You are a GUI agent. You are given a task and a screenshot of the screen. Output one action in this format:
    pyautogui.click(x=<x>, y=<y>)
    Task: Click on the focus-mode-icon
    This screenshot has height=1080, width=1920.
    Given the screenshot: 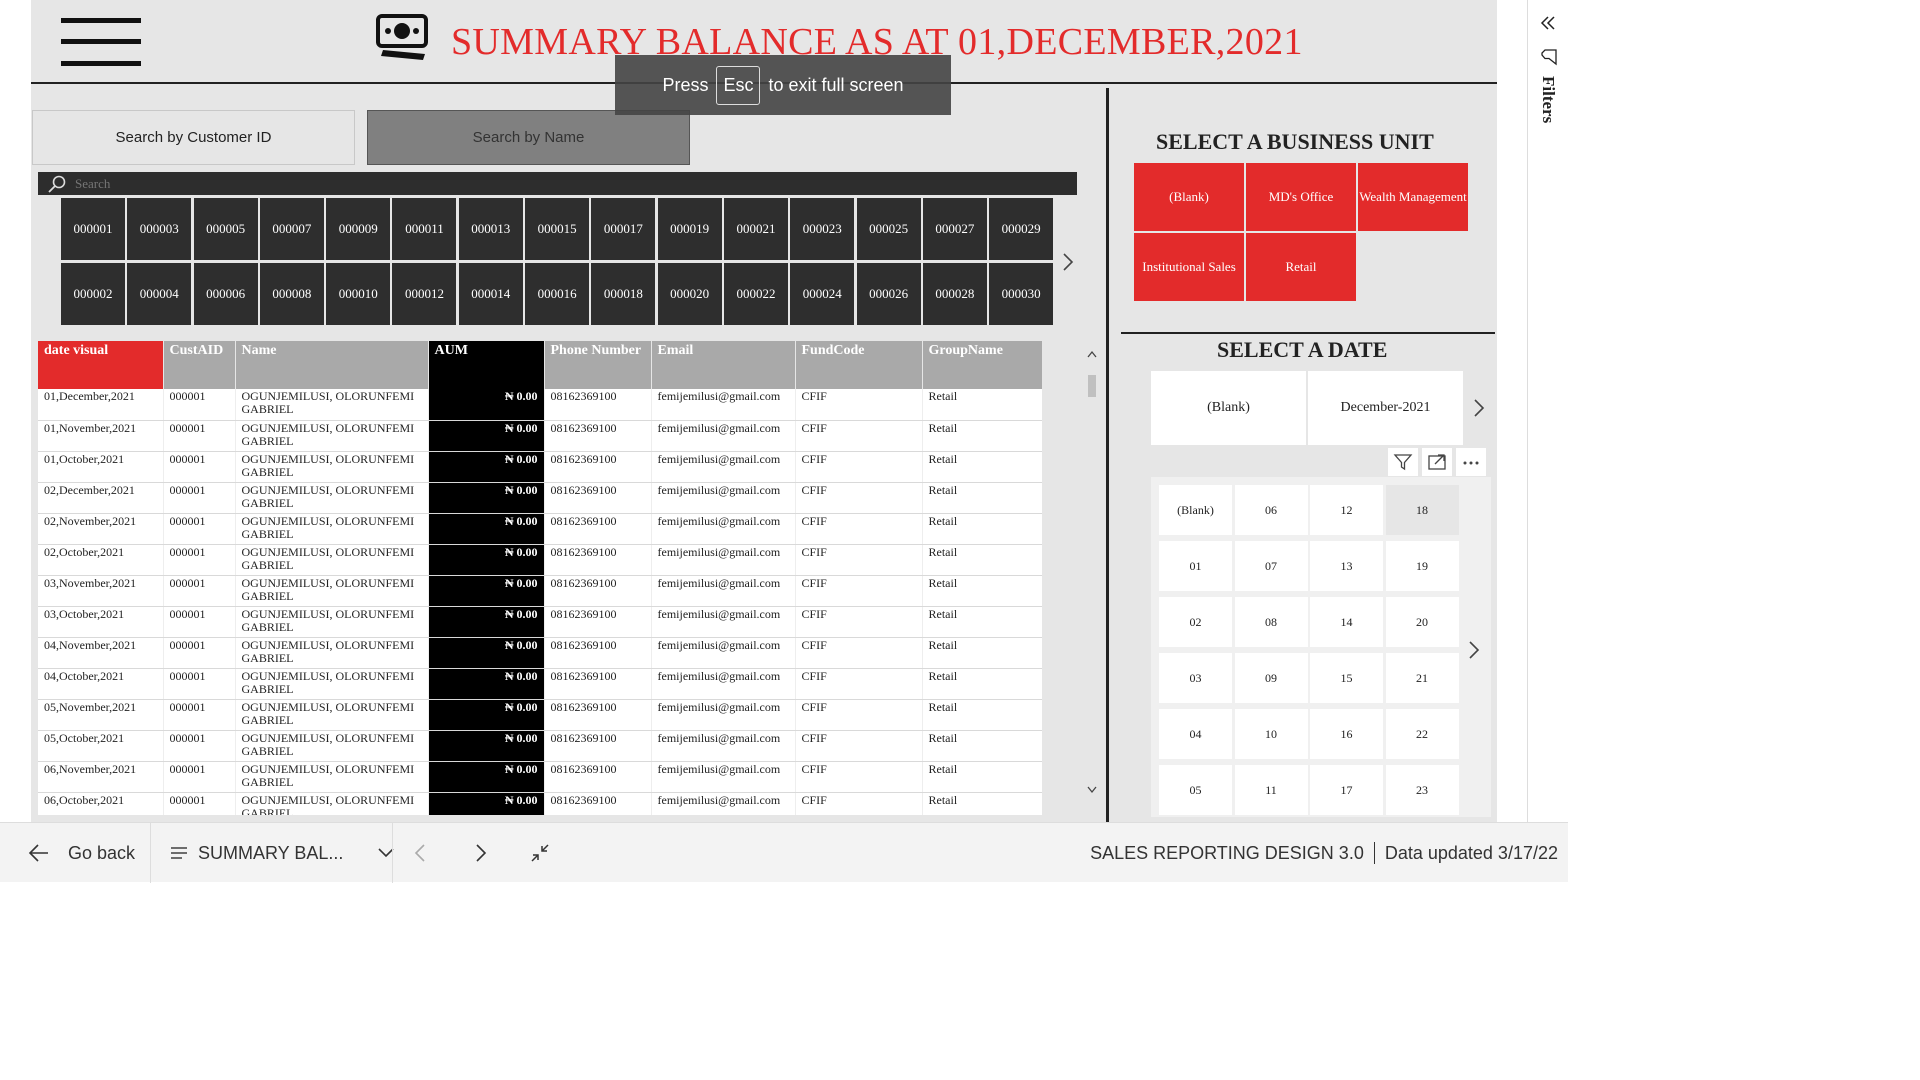 What is the action you would take?
    pyautogui.click(x=1437, y=462)
    